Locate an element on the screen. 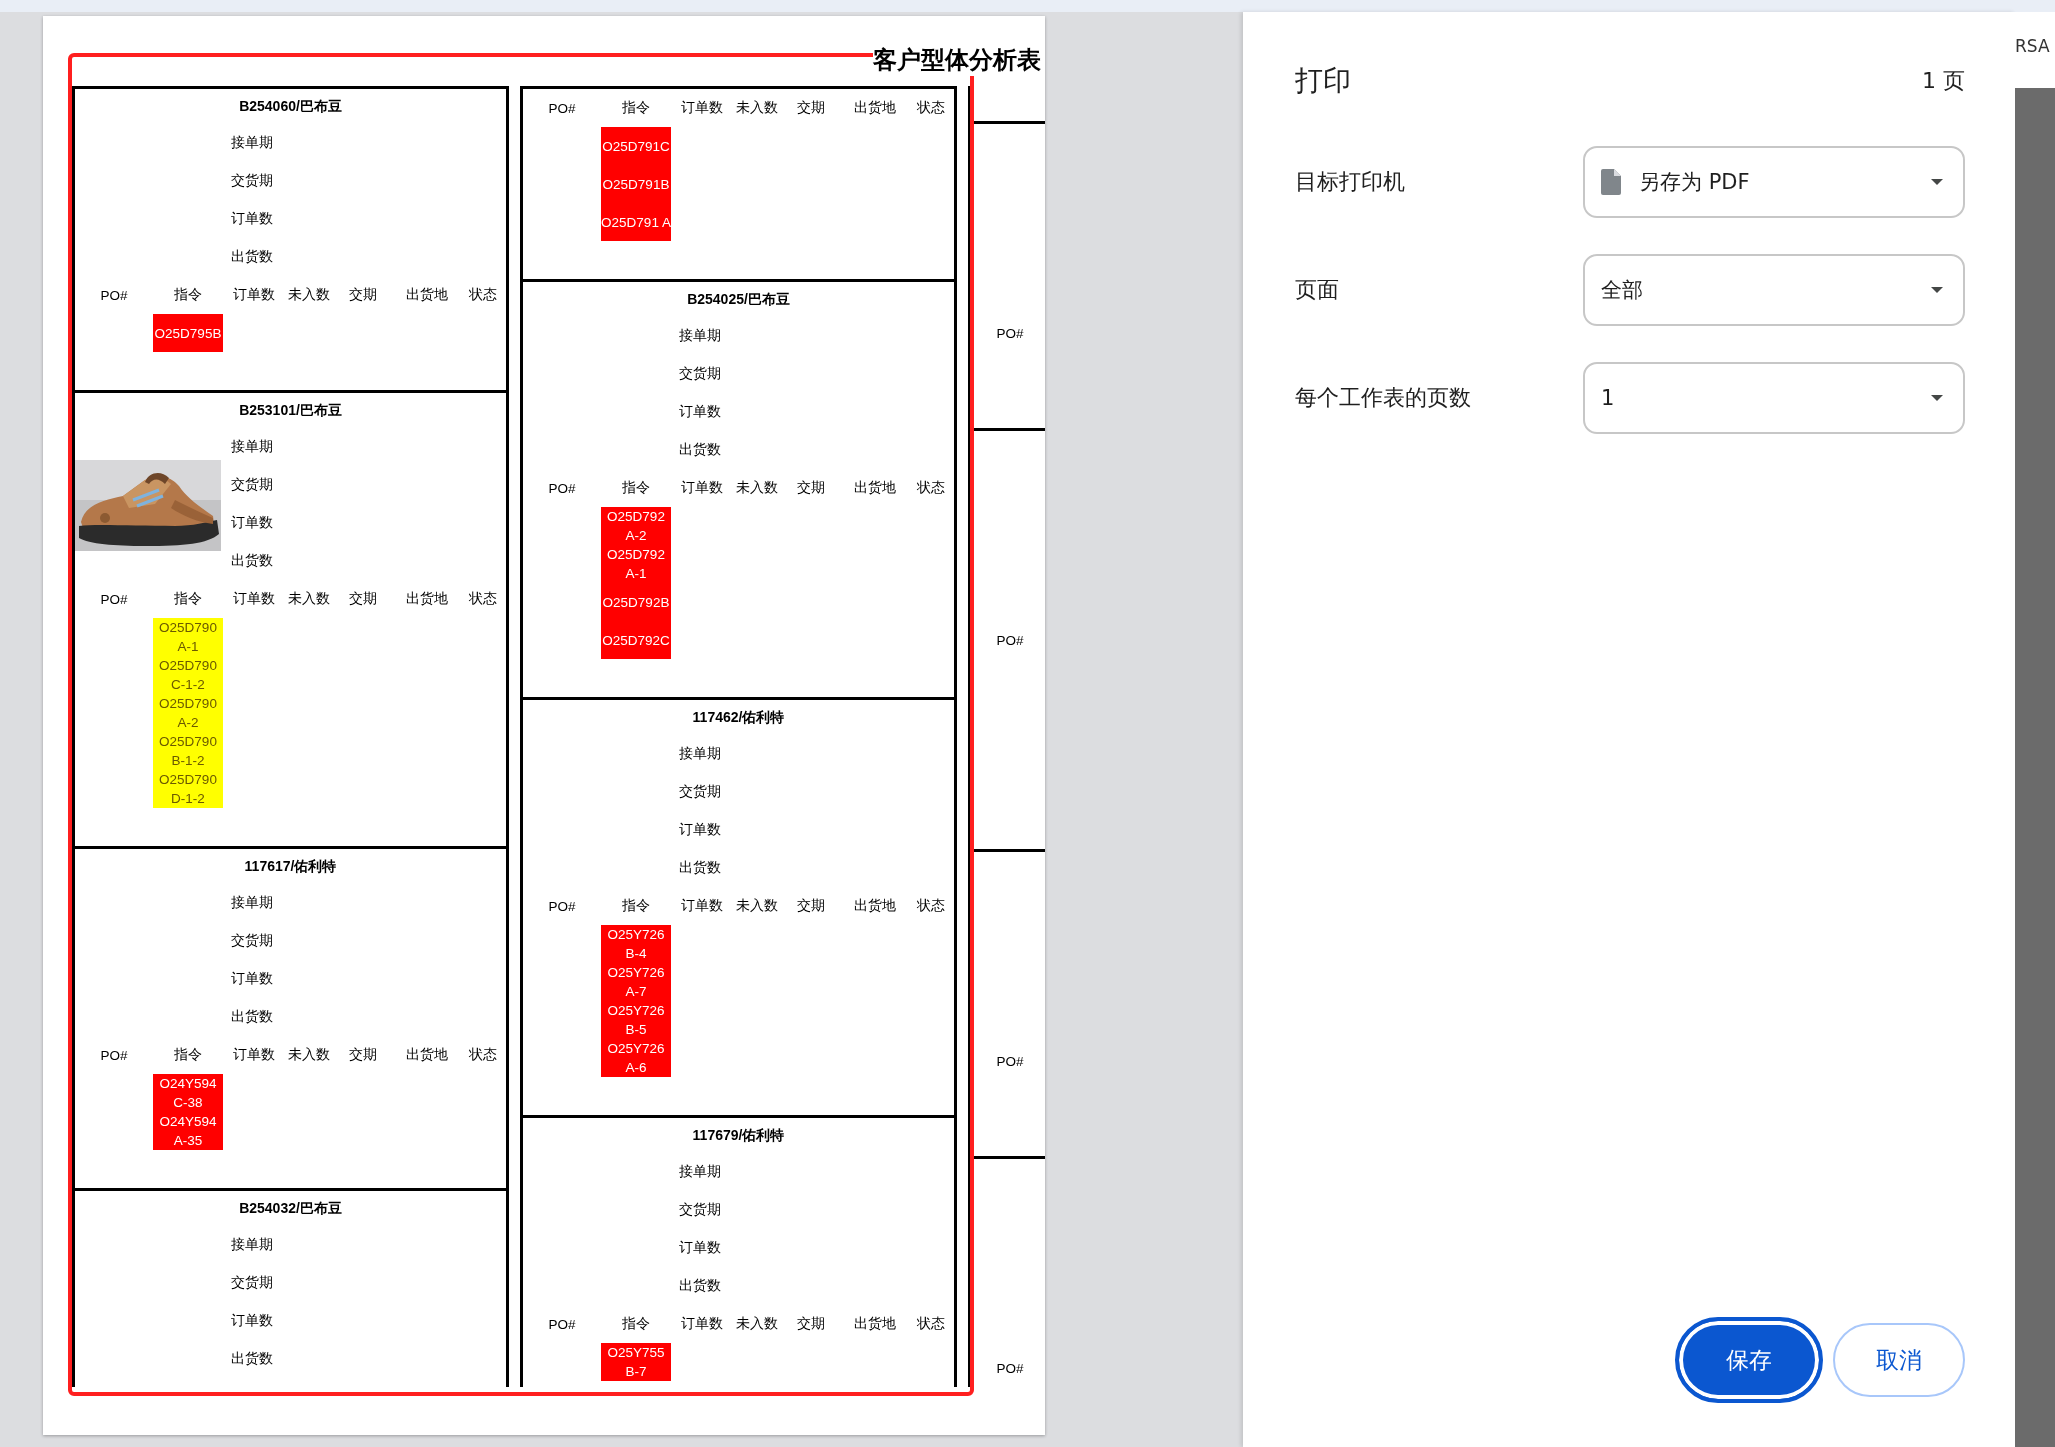 The image size is (2055, 1447). order-code: O25Y726 A-7 is located at coordinates (636, 982).